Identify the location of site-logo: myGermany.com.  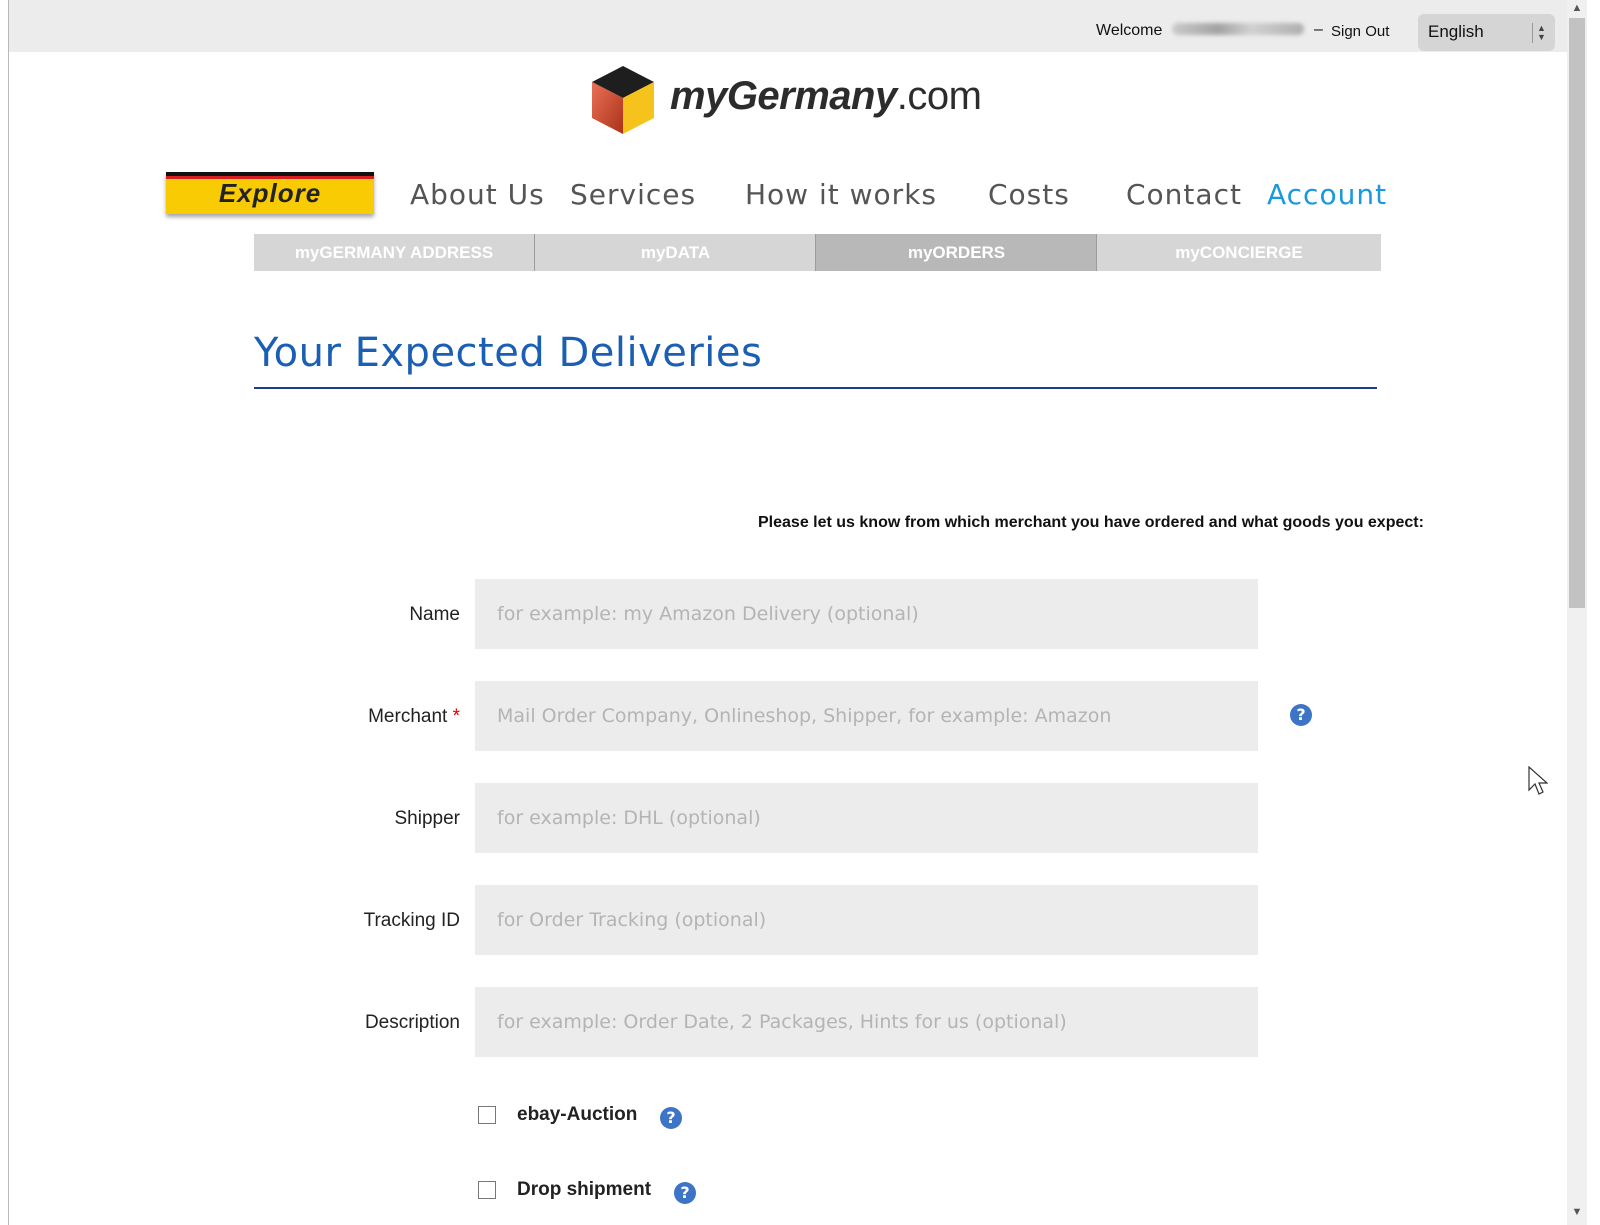
(795, 100).